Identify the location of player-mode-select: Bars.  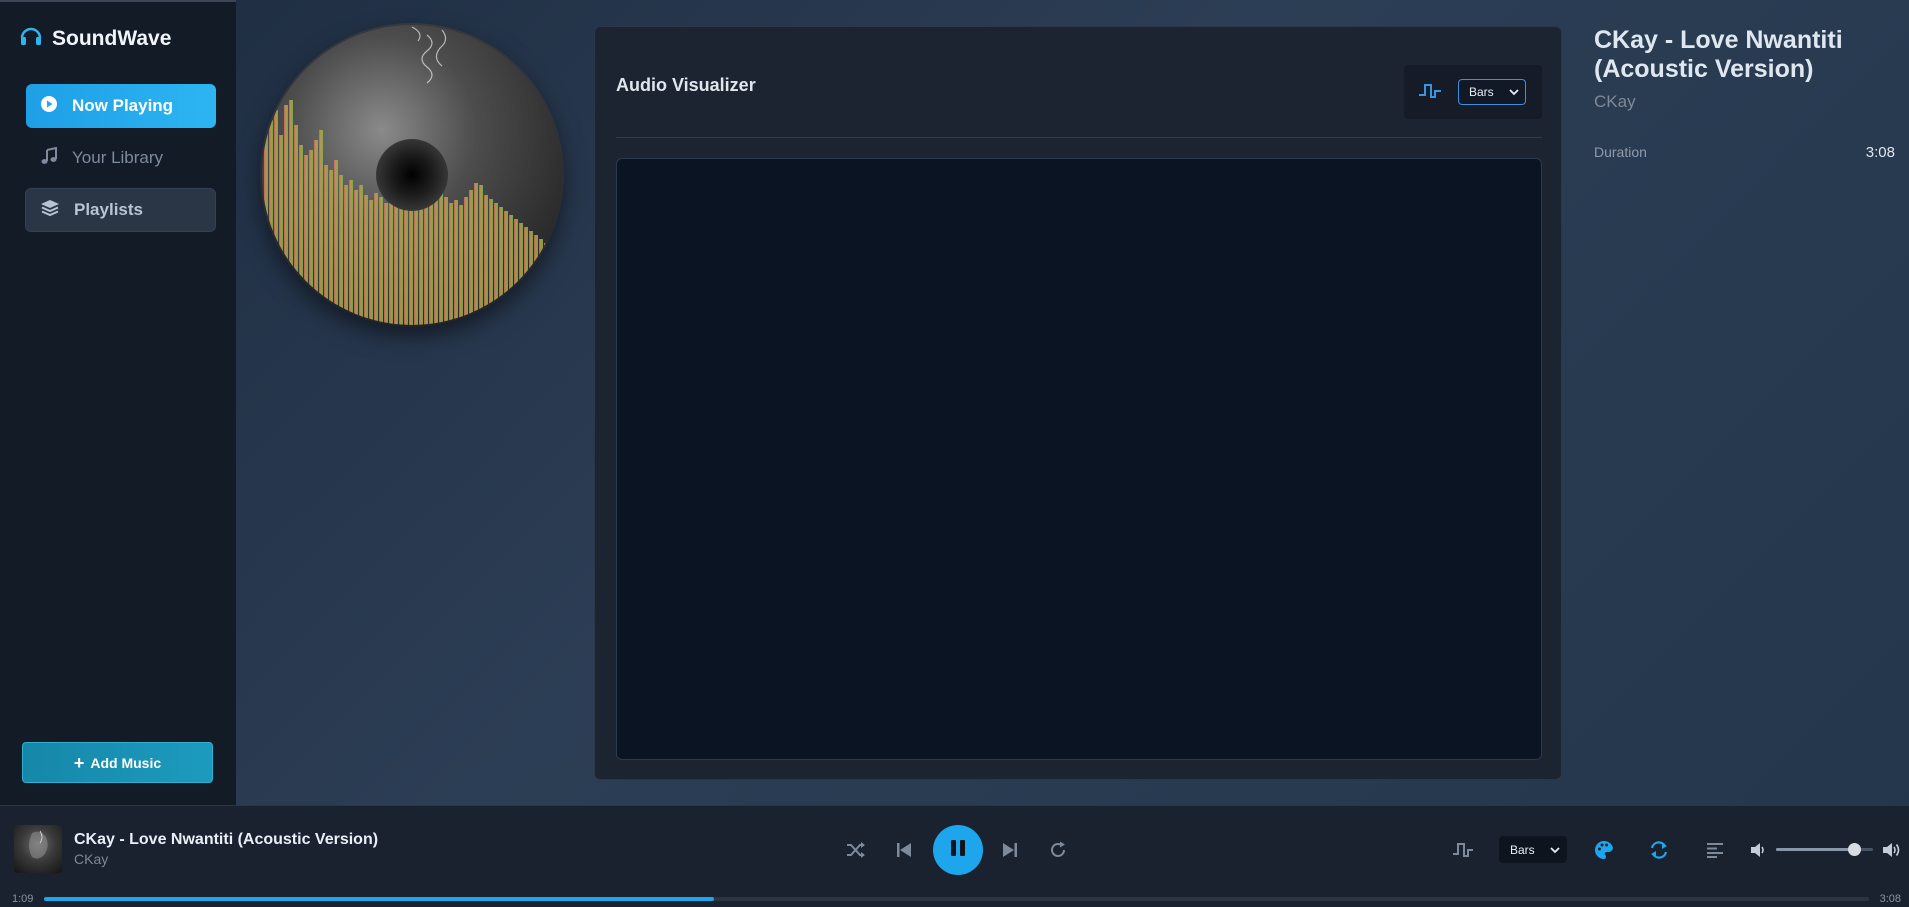
(1533, 849).